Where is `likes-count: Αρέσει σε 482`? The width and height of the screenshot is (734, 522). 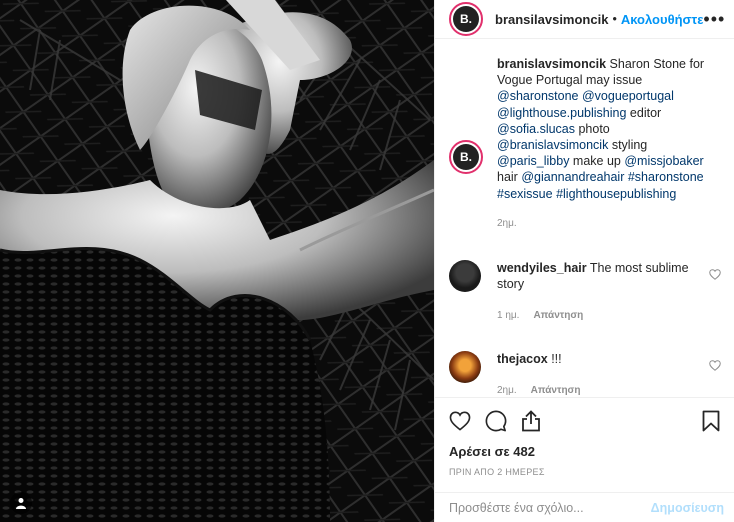
likes-count: Αρέσει σε 482 is located at coordinates (584, 451).